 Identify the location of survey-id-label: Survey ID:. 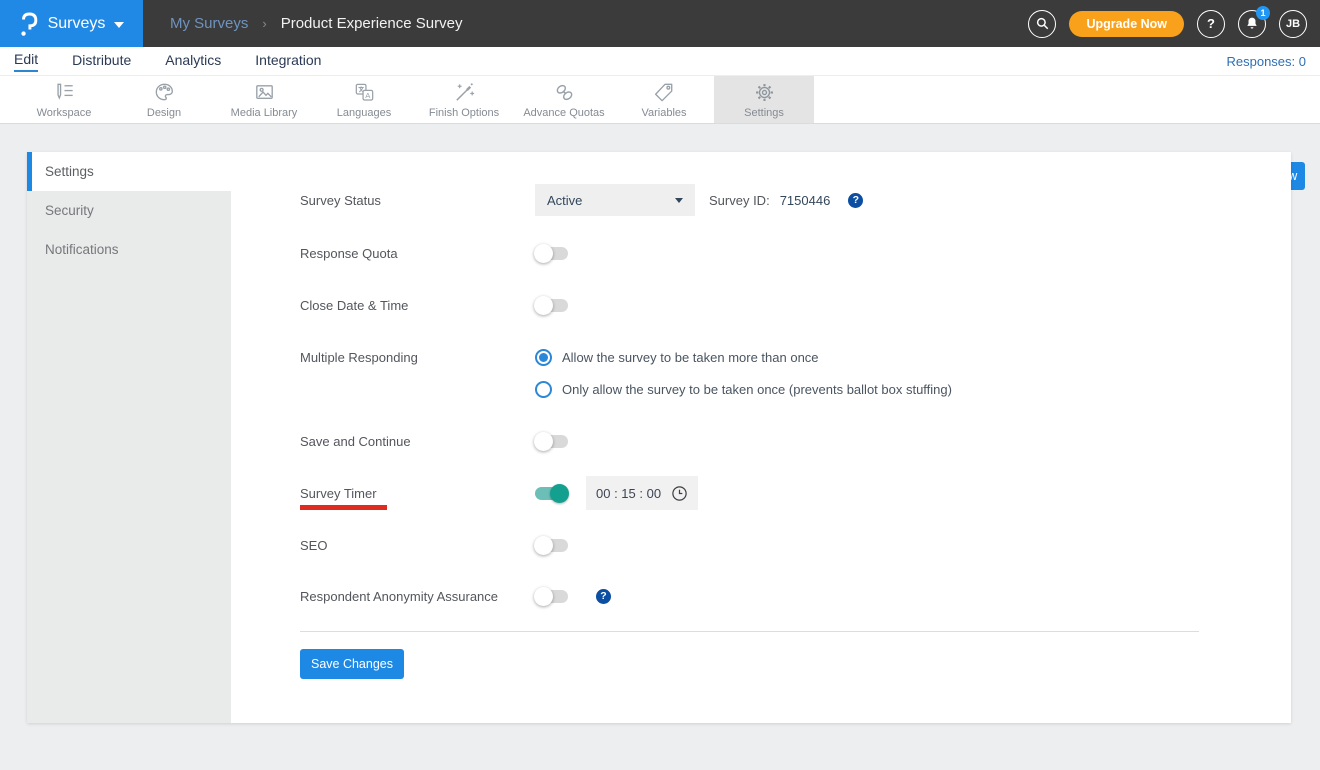
(739, 200).